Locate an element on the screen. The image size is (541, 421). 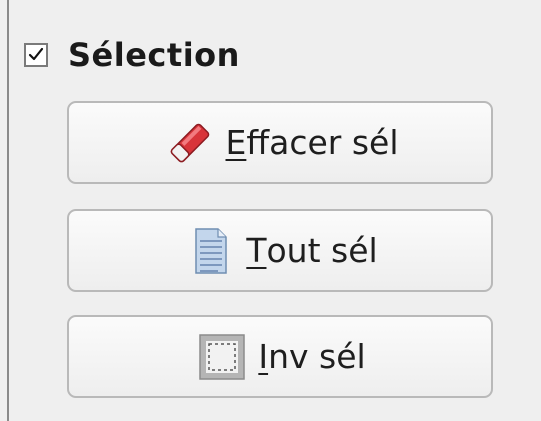
inverse-selection-icon is located at coordinates (222, 357).